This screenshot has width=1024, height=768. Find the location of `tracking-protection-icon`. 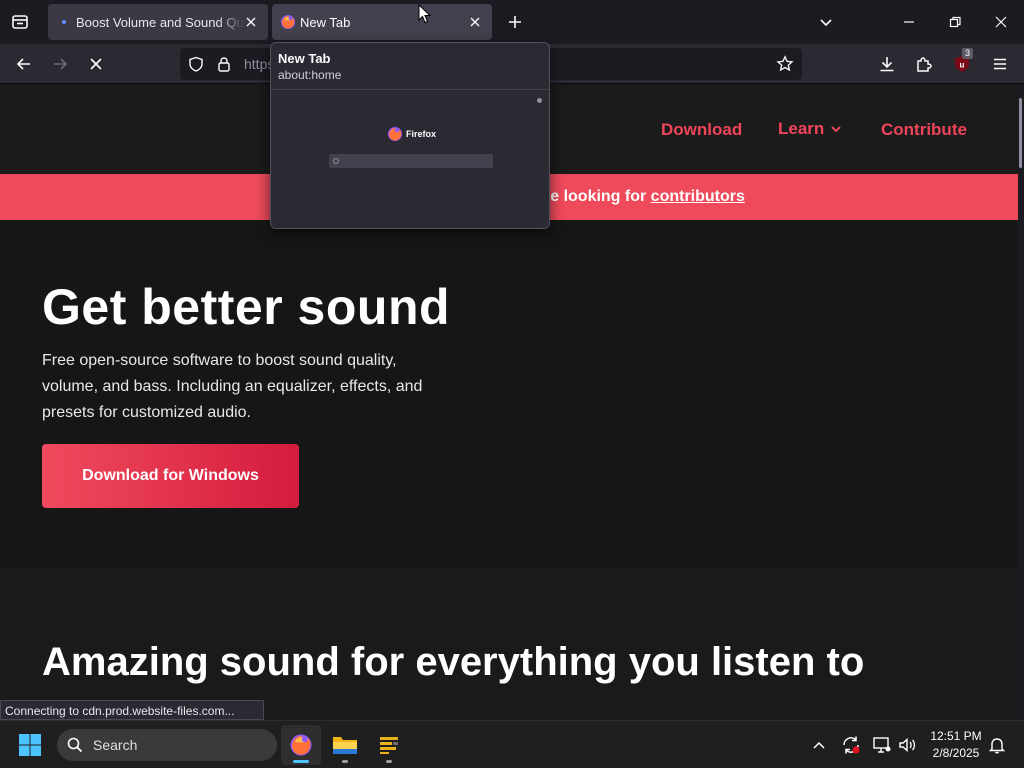

tracking-protection-icon is located at coordinates (196, 64).